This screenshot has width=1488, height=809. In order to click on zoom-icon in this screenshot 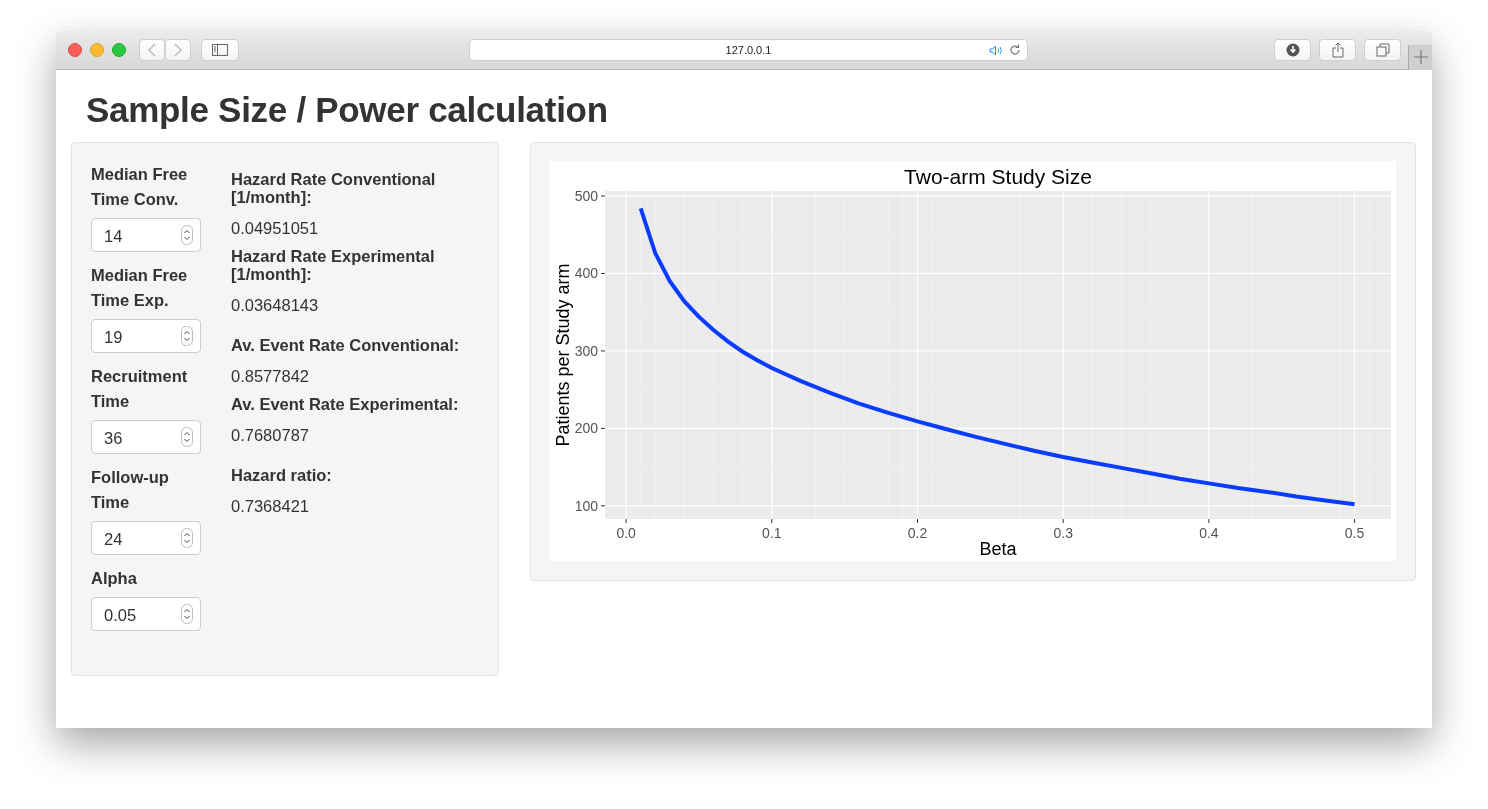, I will do `click(119, 50)`.